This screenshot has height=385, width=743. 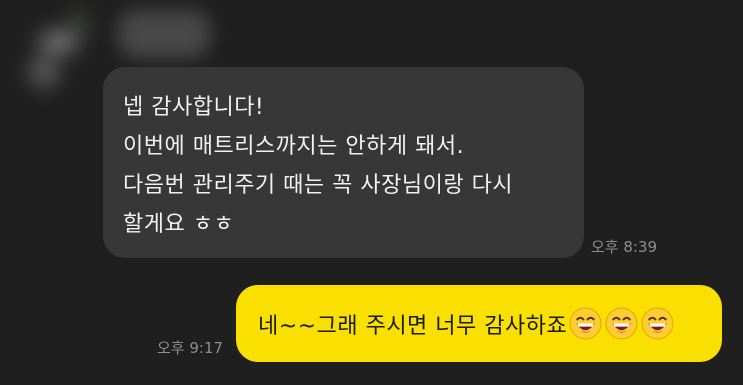 What do you see at coordinates (294, 146) in the screenshot?
I see `incoming-message-line: 이번에 매트리스까지는 안하게 돼서.` at bounding box center [294, 146].